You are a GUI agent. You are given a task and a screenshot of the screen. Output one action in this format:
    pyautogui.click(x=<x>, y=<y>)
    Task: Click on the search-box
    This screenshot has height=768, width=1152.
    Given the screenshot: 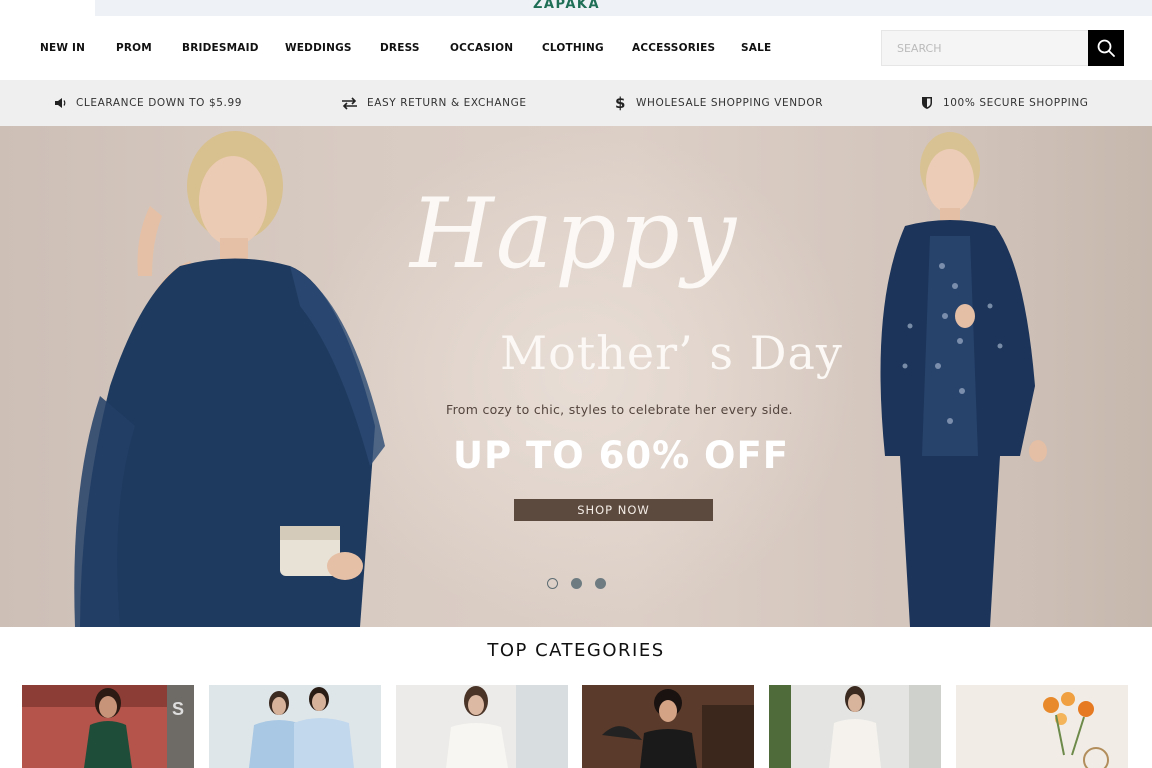 What is the action you would take?
    pyautogui.click(x=985, y=48)
    